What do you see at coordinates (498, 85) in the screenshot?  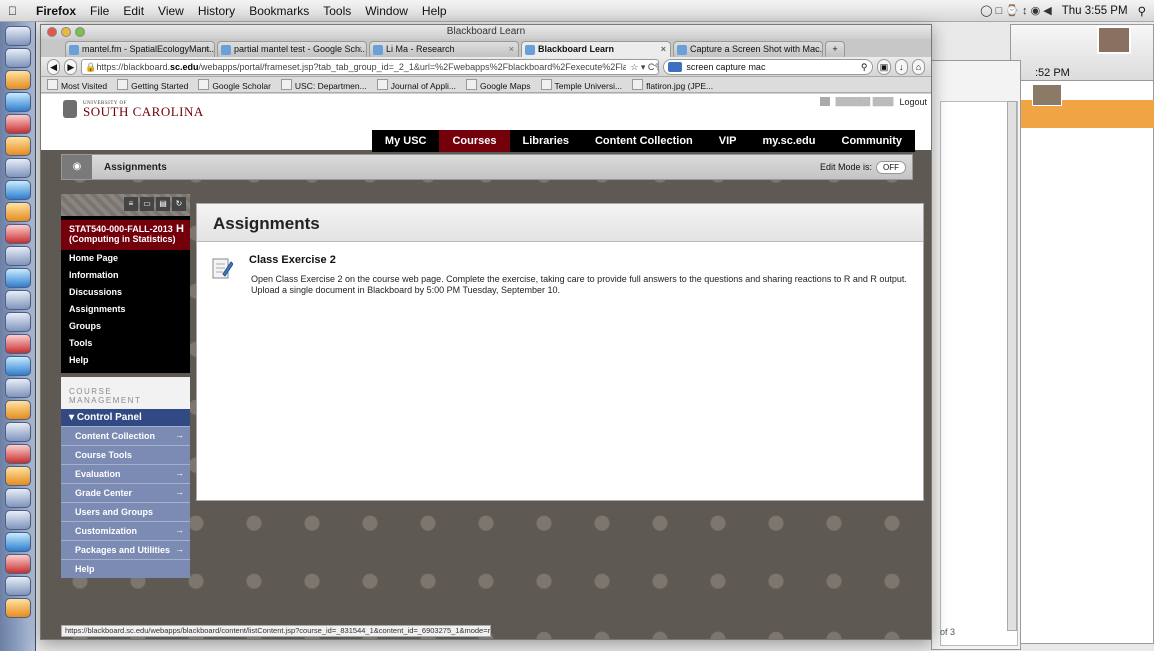 I see `bookmark-item: Google Maps` at bounding box center [498, 85].